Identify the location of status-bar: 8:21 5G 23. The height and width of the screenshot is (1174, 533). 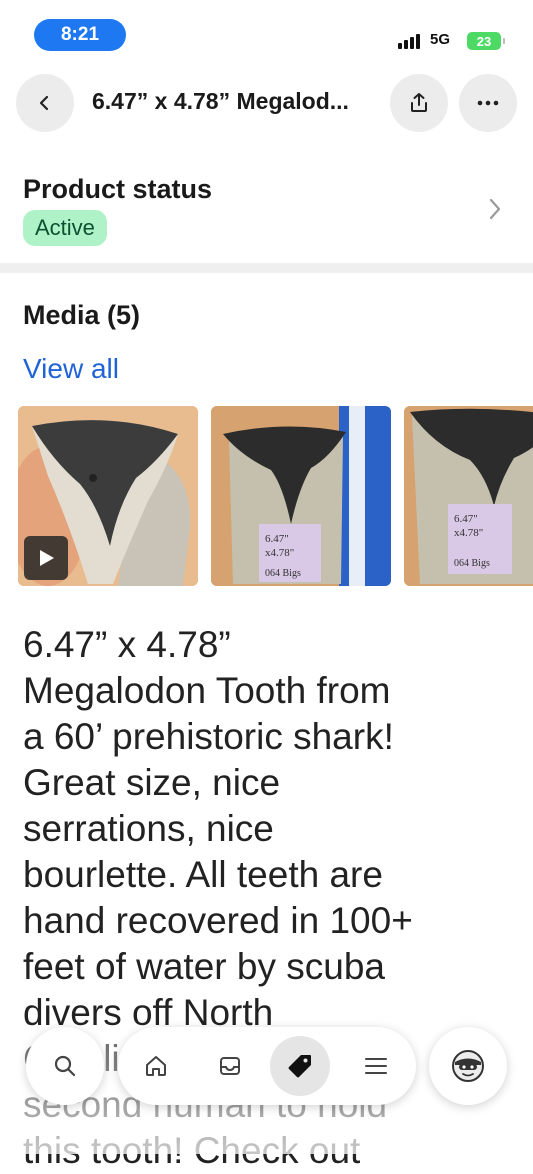
(266, 35).